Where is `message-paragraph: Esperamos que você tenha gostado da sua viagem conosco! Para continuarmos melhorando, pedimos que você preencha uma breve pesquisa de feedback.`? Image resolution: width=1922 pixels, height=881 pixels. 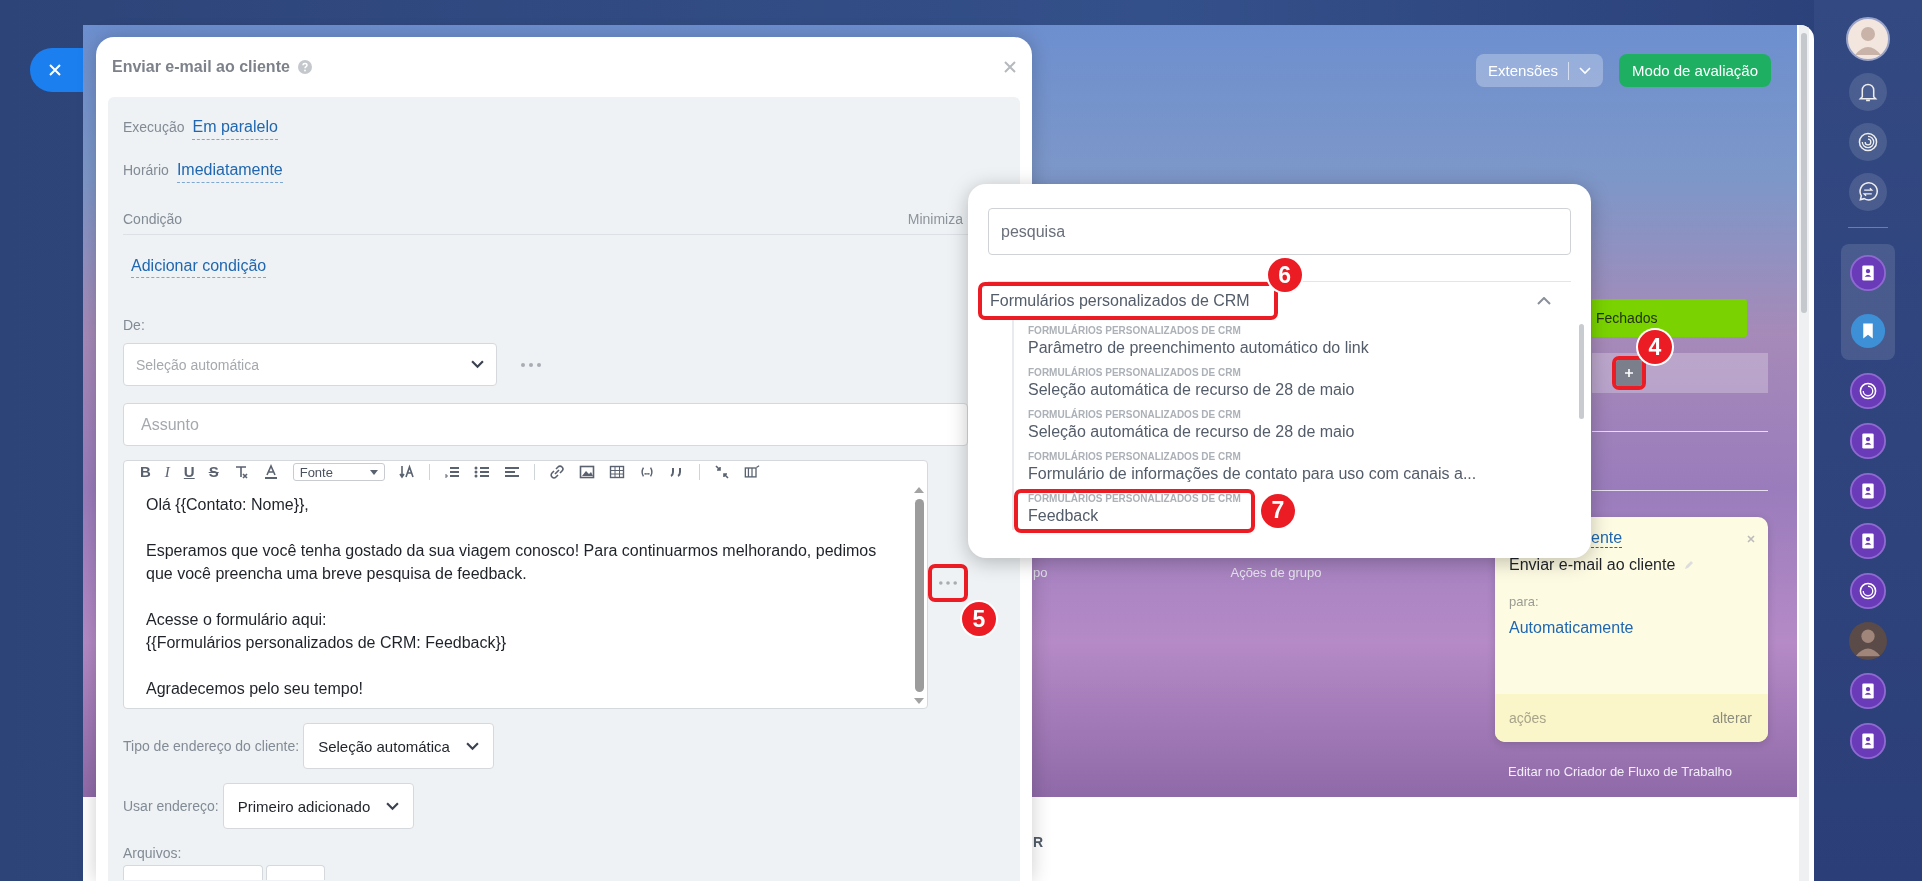
message-paragraph: Esperamos que você tenha gostado da sua viagem conosco! Para continuarmos melhorando, pedimos que você preencha uma breve pesquisa de feedback. is located at coordinates (512, 562).